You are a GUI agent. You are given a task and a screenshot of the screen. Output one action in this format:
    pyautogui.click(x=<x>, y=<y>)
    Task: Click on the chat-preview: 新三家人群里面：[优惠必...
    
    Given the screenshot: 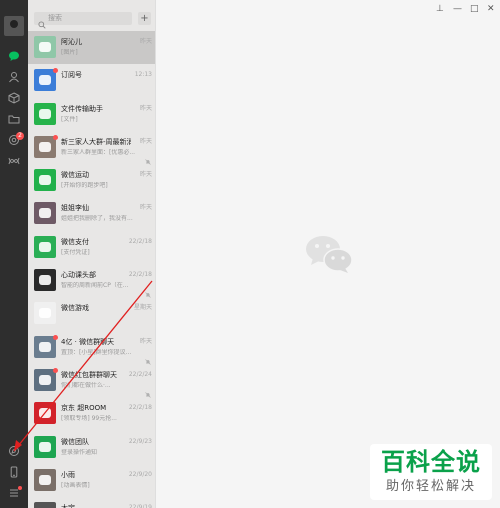 What is the action you would take?
    pyautogui.click(x=98, y=152)
    